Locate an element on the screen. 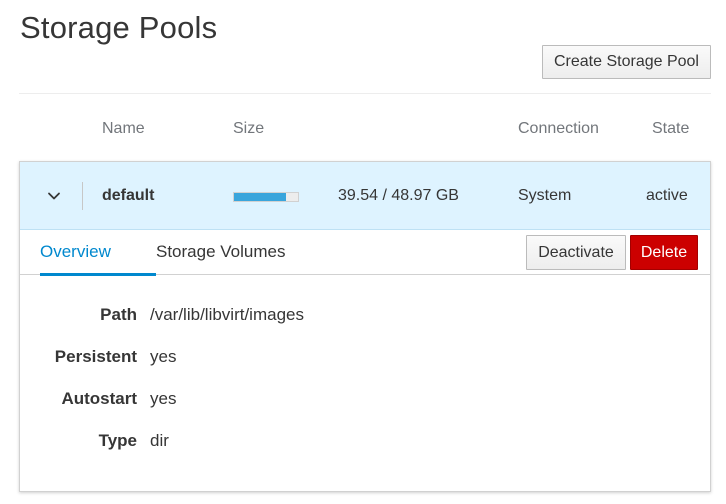 The image size is (726, 504). page-title: Storage Pools is located at coordinates (119, 27).